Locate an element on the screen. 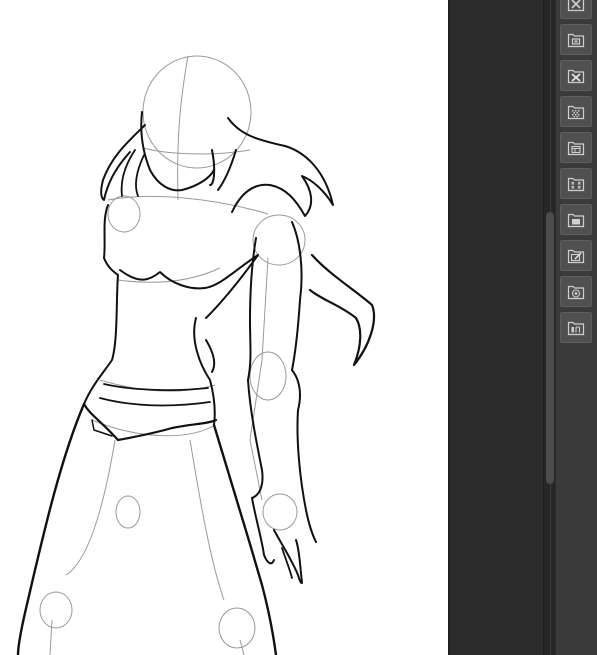 The width and height of the screenshot is (597, 655). leg-guide-right is located at coordinates (207, 520).